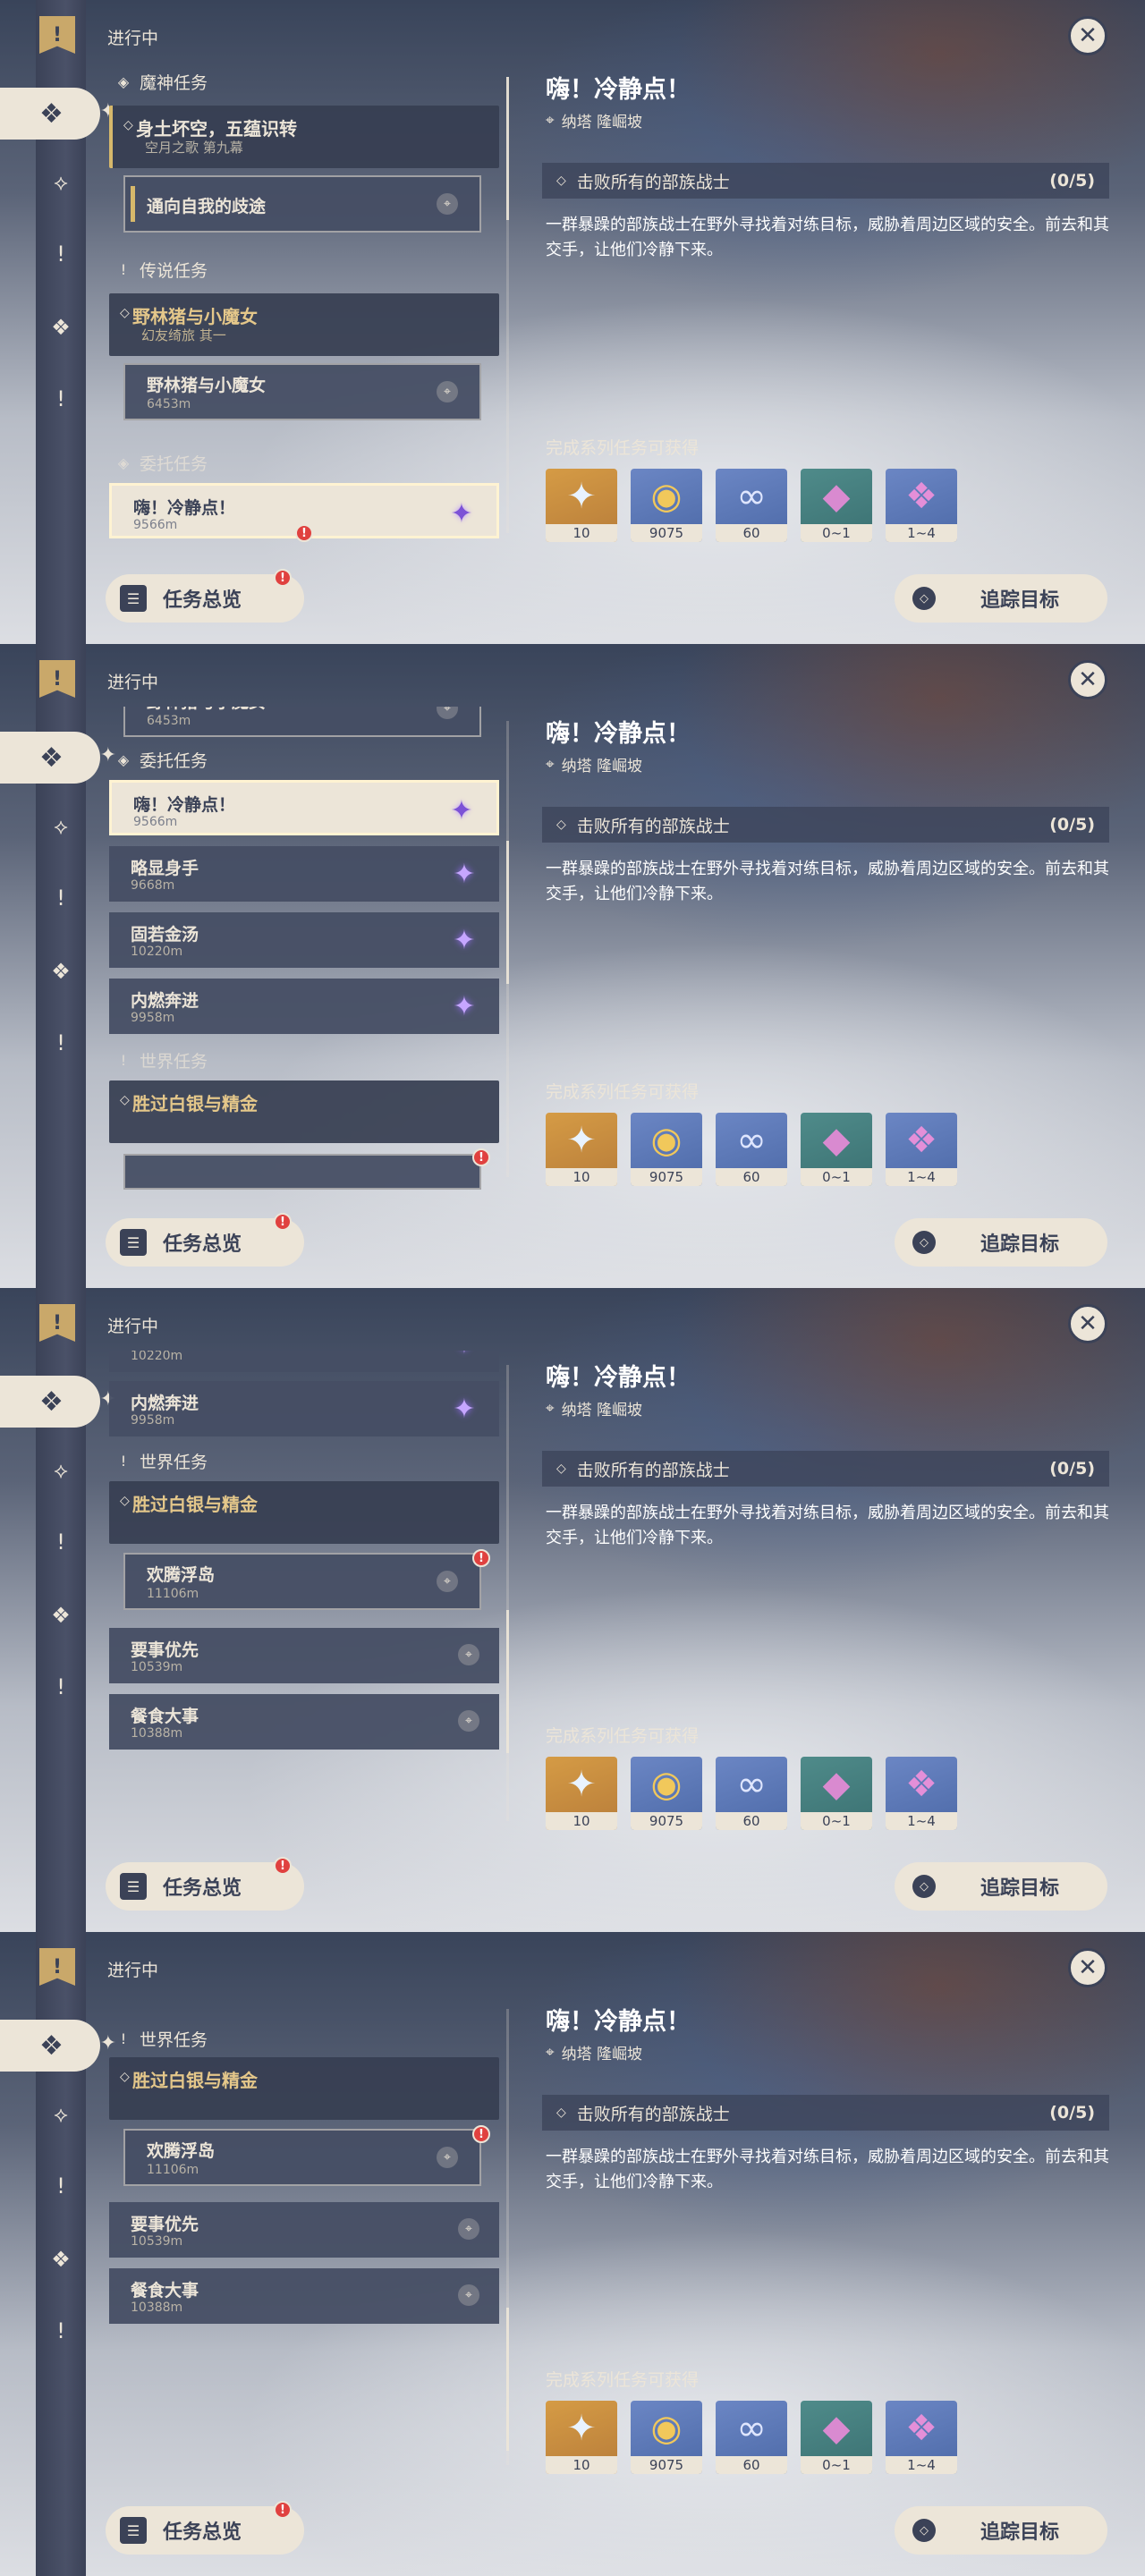  I want to click on quest-archon-main: ◇ 身土坏空，五蕴识转 空月之歌 第九幕, so click(304, 137).